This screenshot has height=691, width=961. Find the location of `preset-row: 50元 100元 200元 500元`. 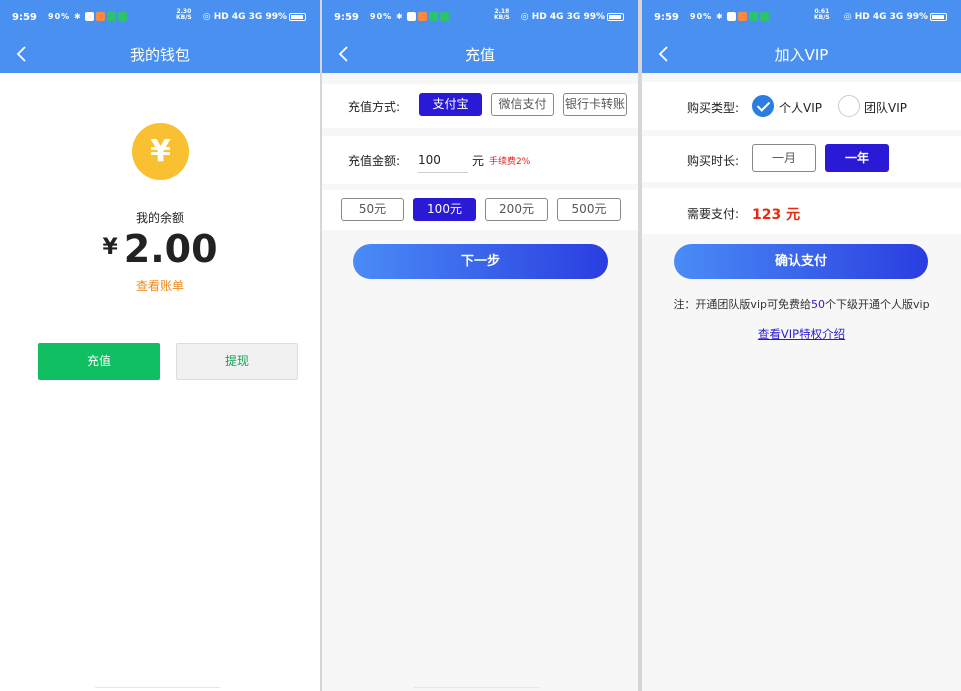

preset-row: 50元 100元 200元 500元 is located at coordinates (480, 210).